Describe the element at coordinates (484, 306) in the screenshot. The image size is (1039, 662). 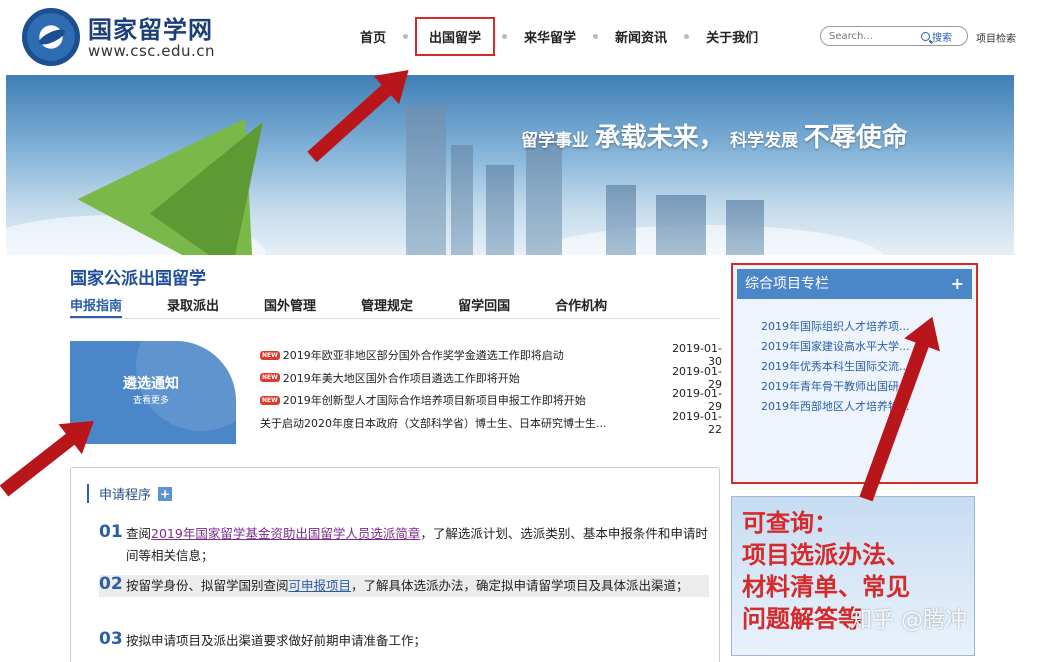
I see `tab-return: 留学回国` at that location.